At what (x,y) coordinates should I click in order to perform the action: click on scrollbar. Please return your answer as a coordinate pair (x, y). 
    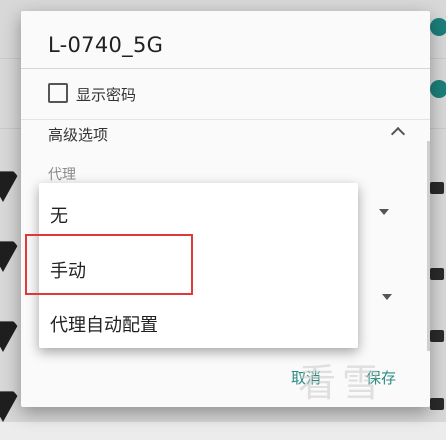
    Looking at the image, I should click on (428, 246).